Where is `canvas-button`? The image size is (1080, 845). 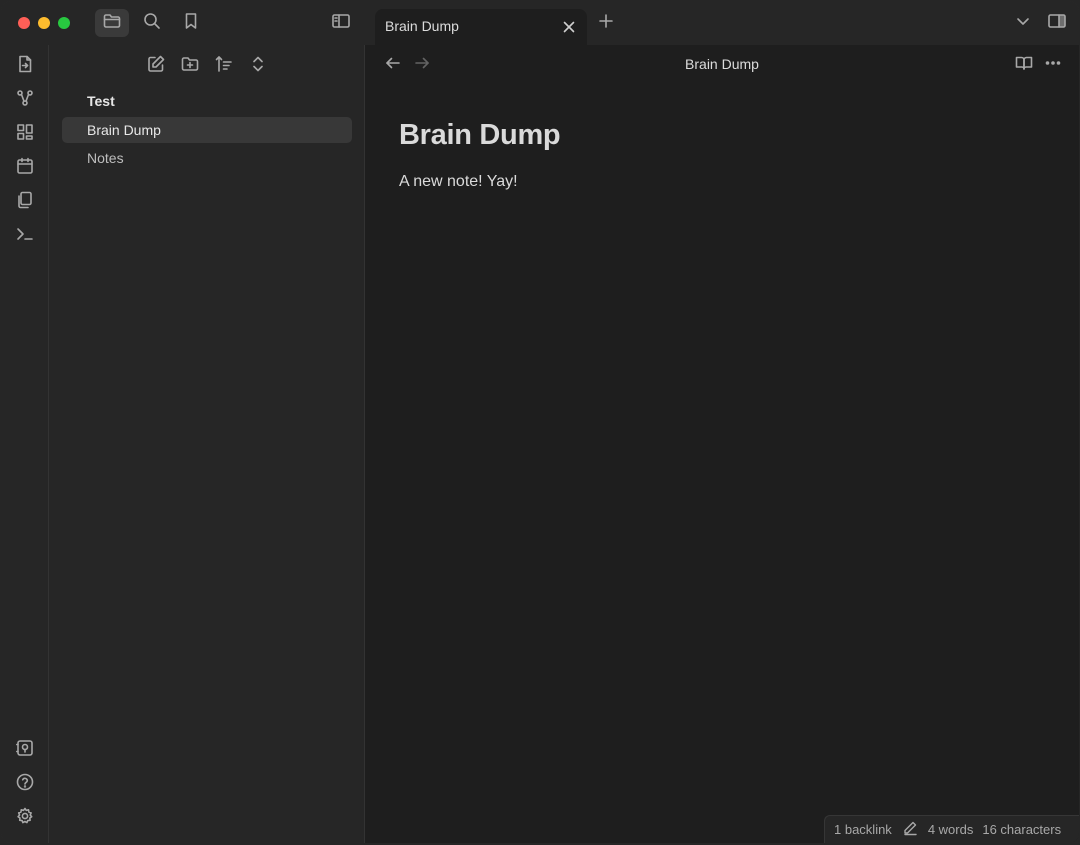
canvas-button is located at coordinates (25, 134).